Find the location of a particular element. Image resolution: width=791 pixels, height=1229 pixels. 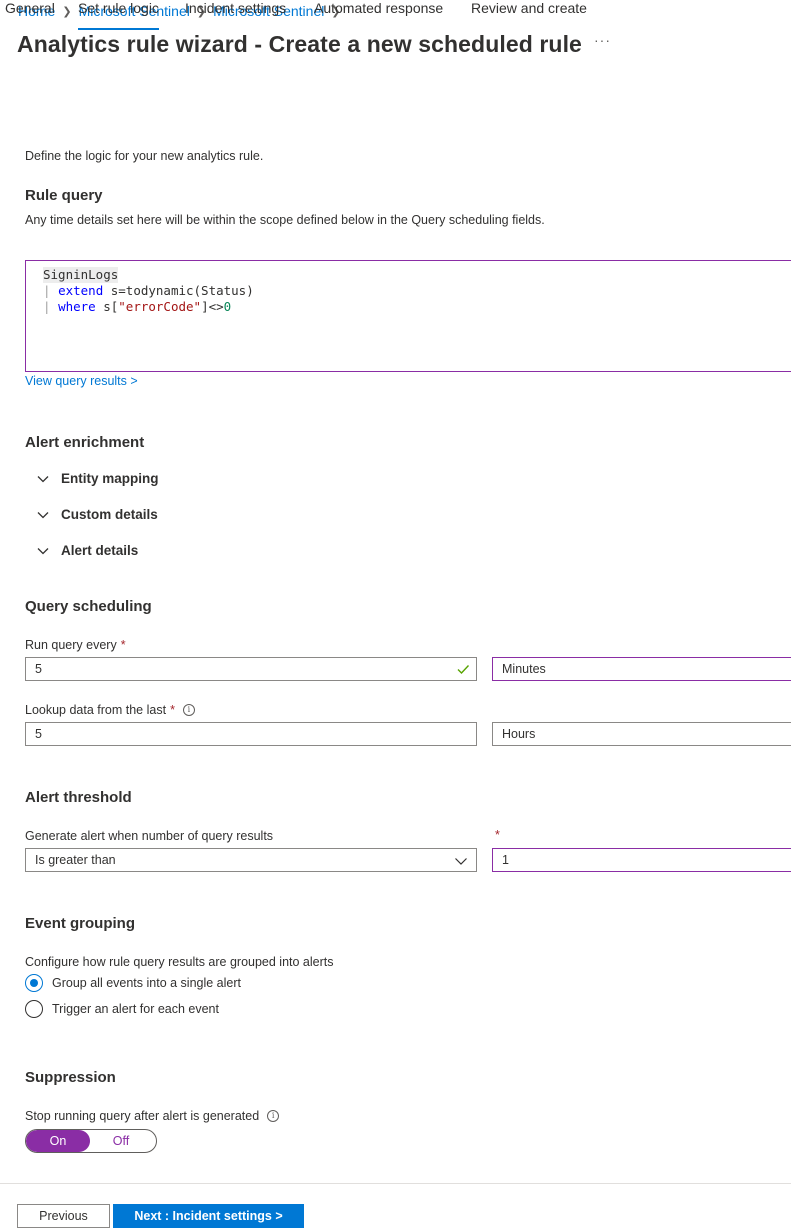

lookup-data-label: Lookup data from the last * i is located at coordinates (110, 710).